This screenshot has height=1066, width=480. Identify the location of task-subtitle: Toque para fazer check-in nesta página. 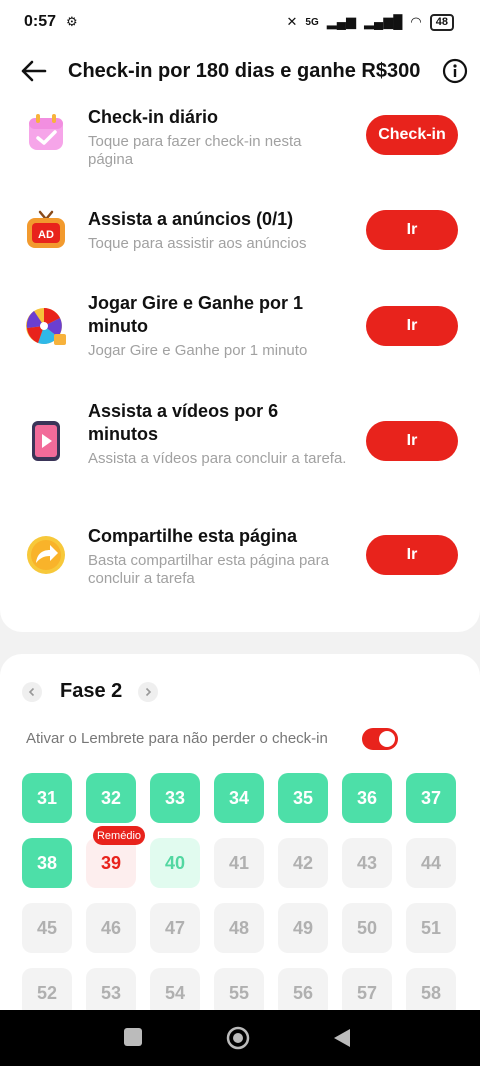
(195, 150).